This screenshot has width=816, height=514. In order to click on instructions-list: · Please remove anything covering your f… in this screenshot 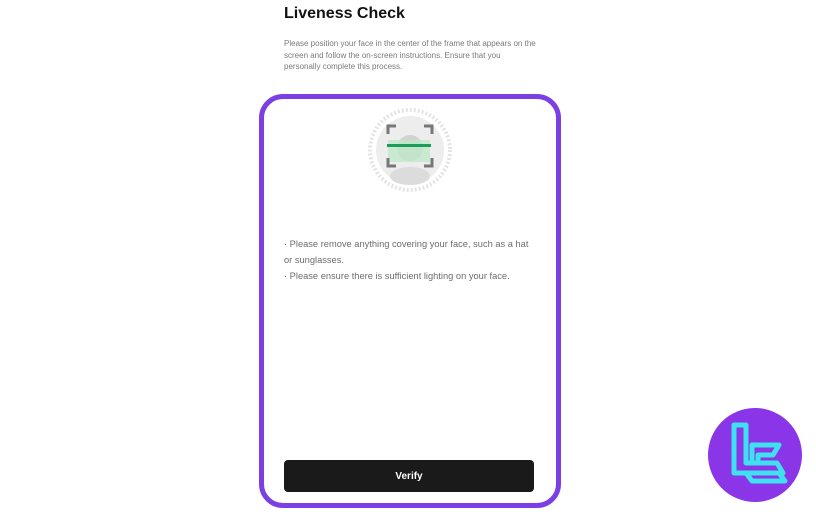, I will do `click(410, 260)`.